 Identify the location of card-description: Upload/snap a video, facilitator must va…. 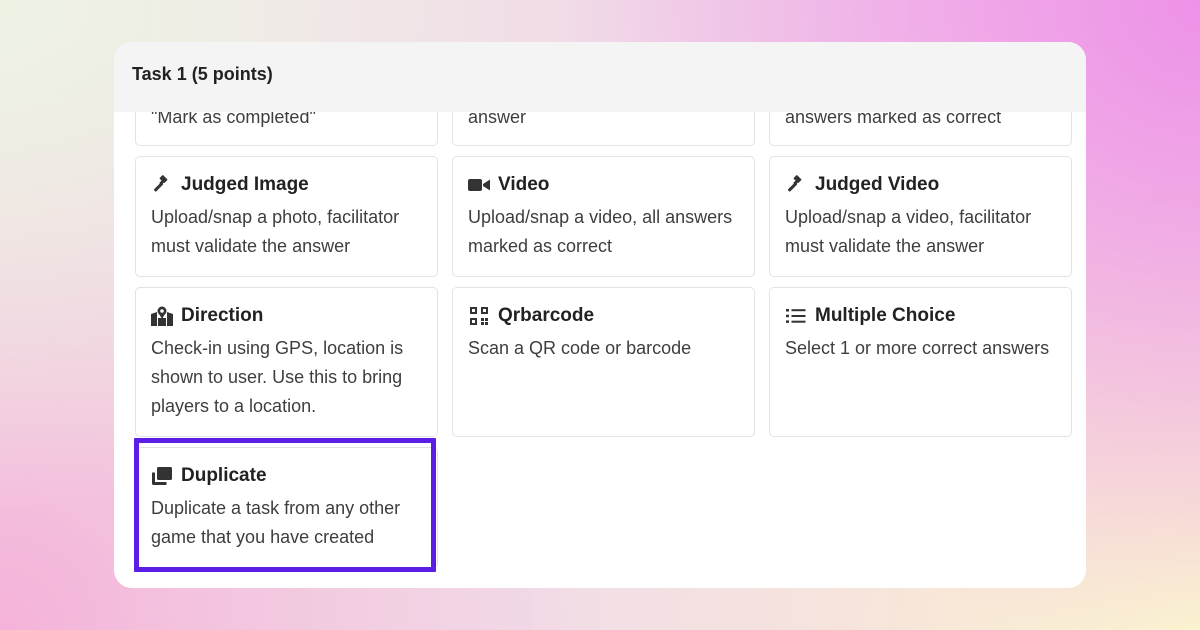
(908, 231).